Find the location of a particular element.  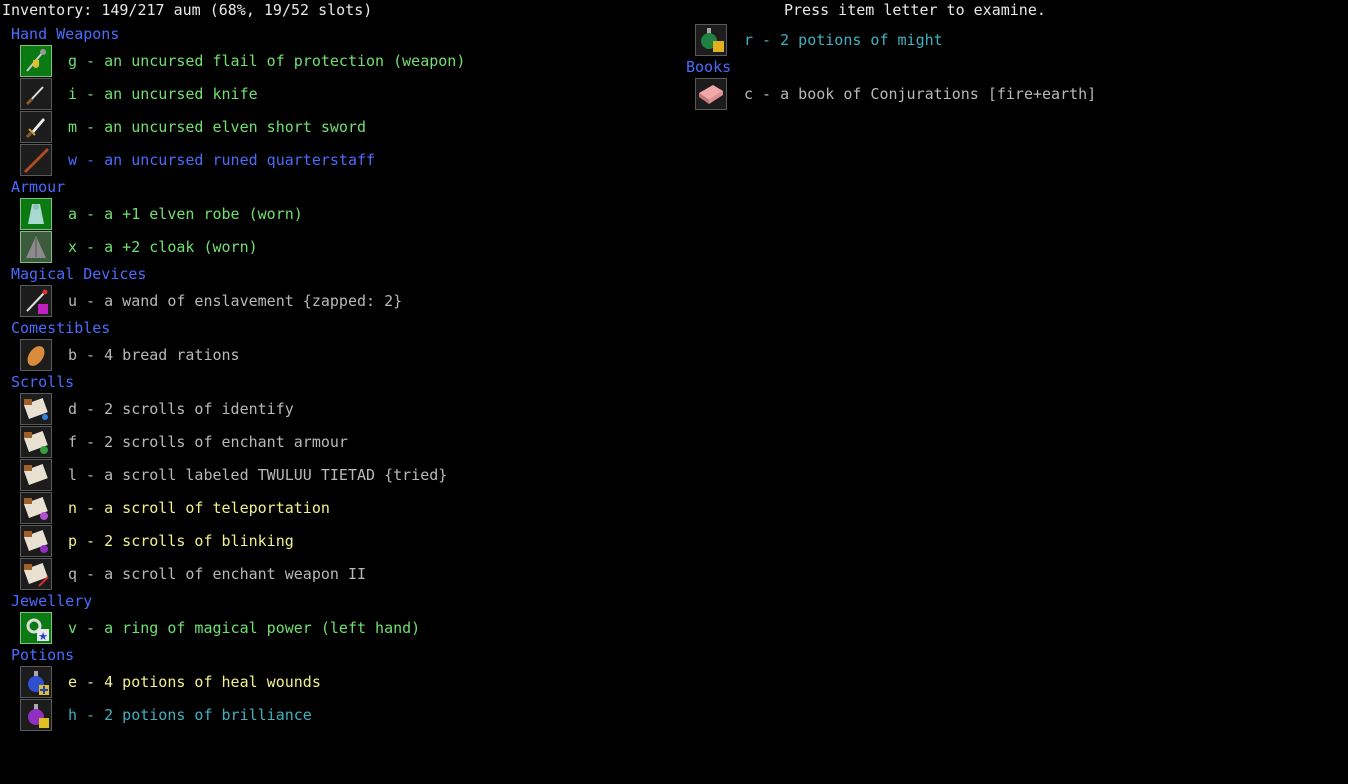

item-label: w - an uncursed runed quarterstaff is located at coordinates (222, 160).